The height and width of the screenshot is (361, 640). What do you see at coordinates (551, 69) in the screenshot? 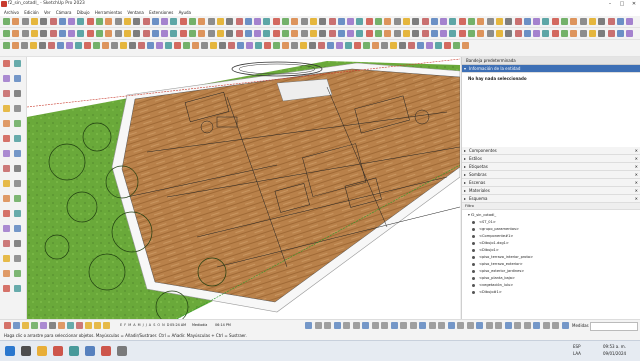
I see `entity-info-header: ▾ Información de la entidad` at bounding box center [551, 69].